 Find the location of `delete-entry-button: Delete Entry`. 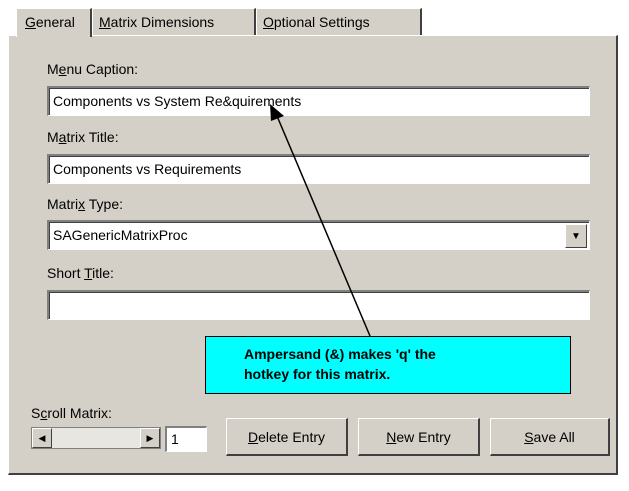

delete-entry-button: Delete Entry is located at coordinates (287, 437).